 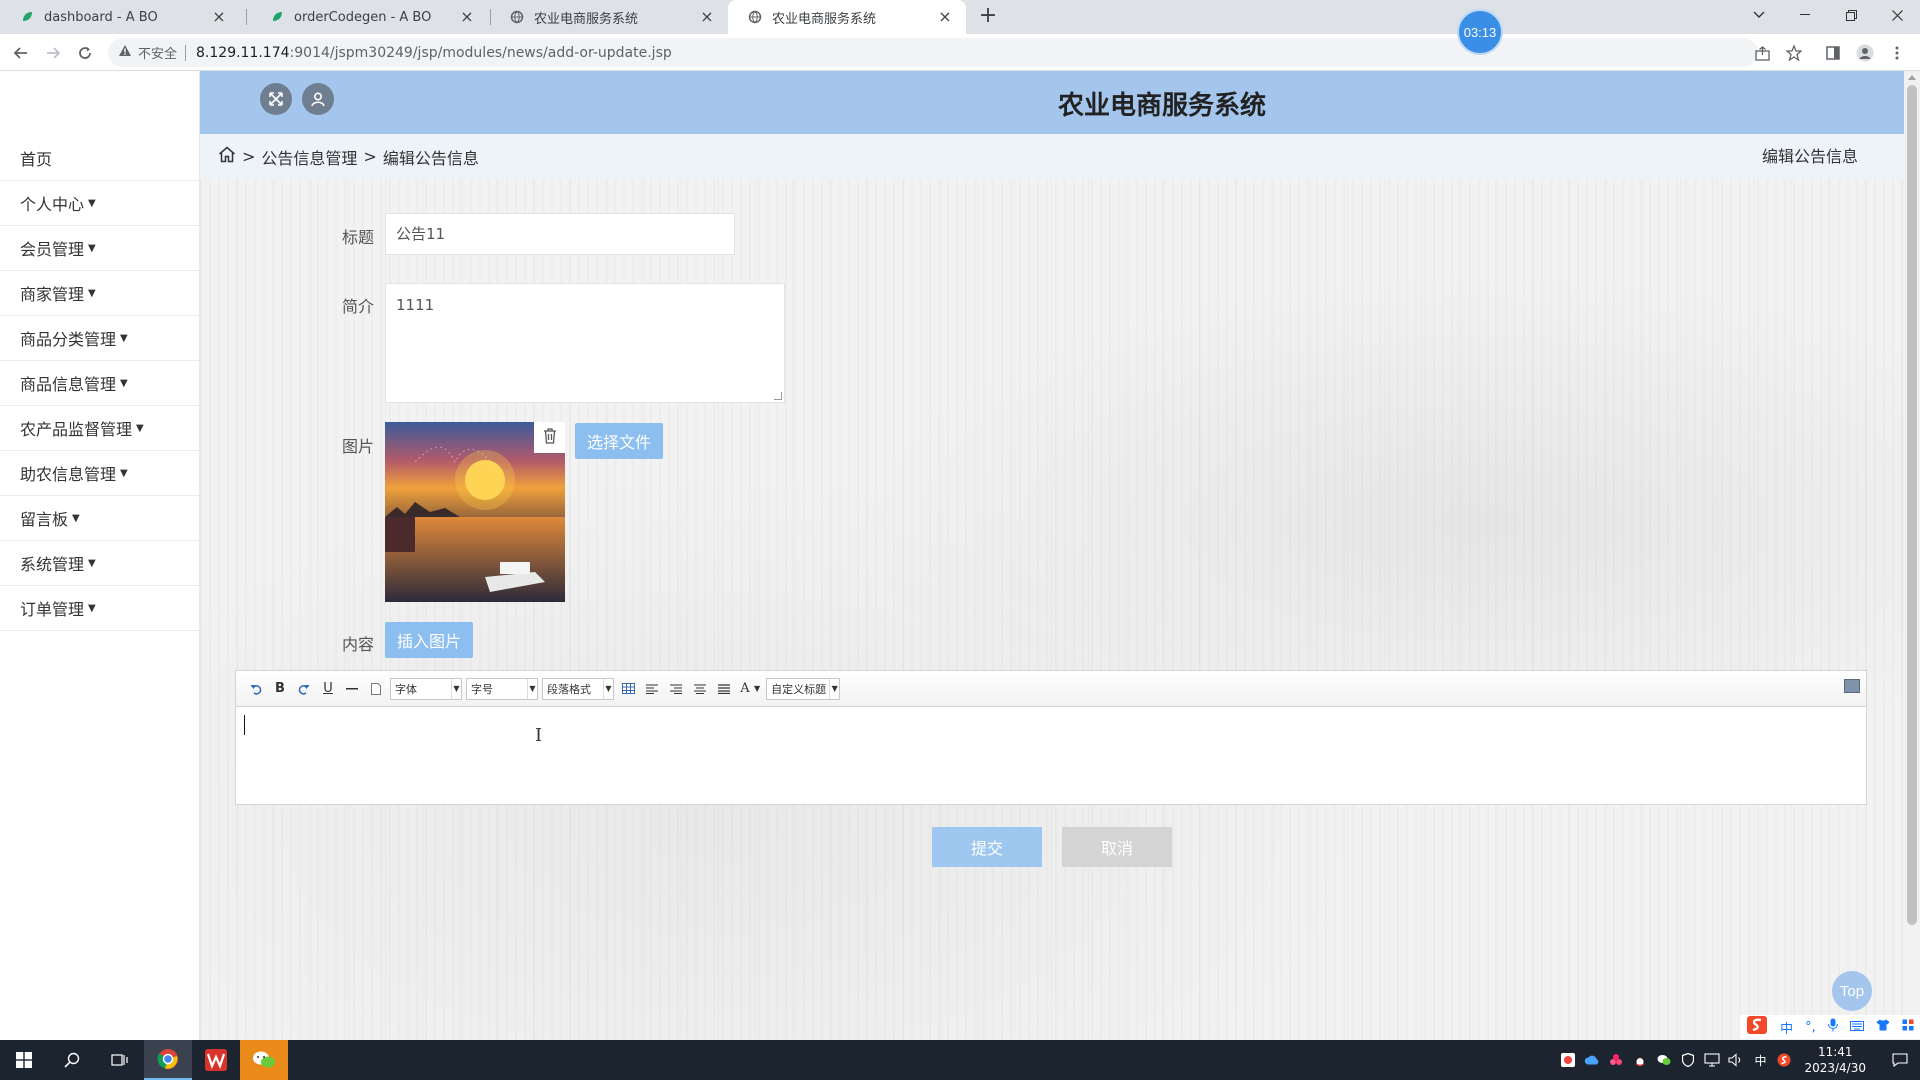 What do you see at coordinates (168, 1060) in the screenshot?
I see `chrome-taskbar-icon` at bounding box center [168, 1060].